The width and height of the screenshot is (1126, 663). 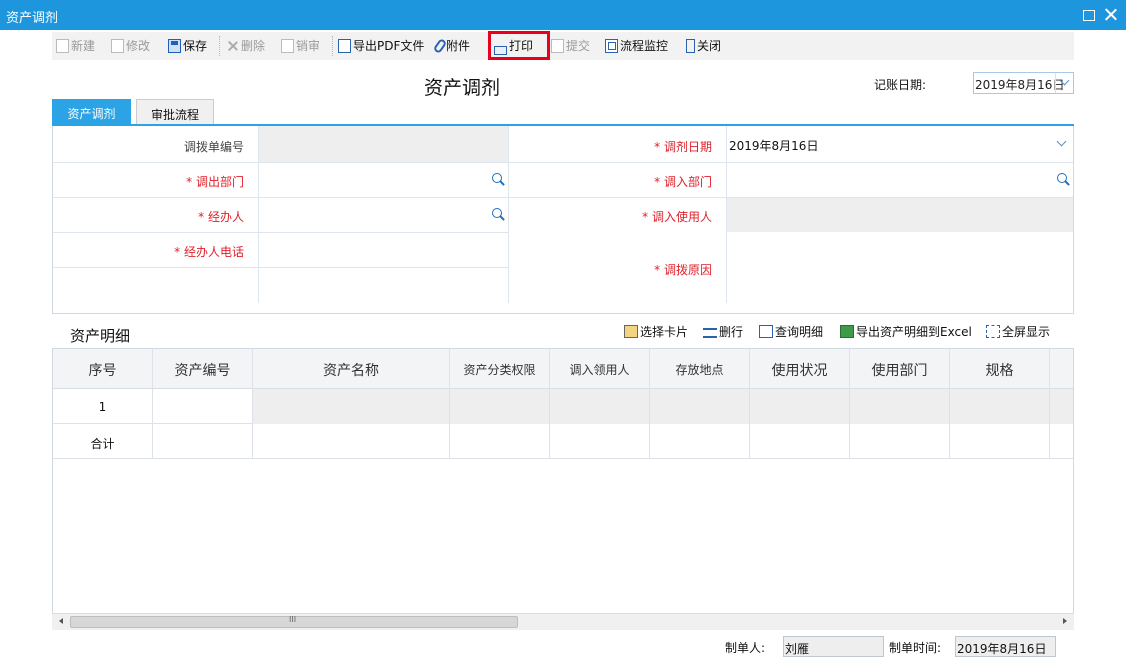 I want to click on date-dropdown, so click(x=1064, y=83).